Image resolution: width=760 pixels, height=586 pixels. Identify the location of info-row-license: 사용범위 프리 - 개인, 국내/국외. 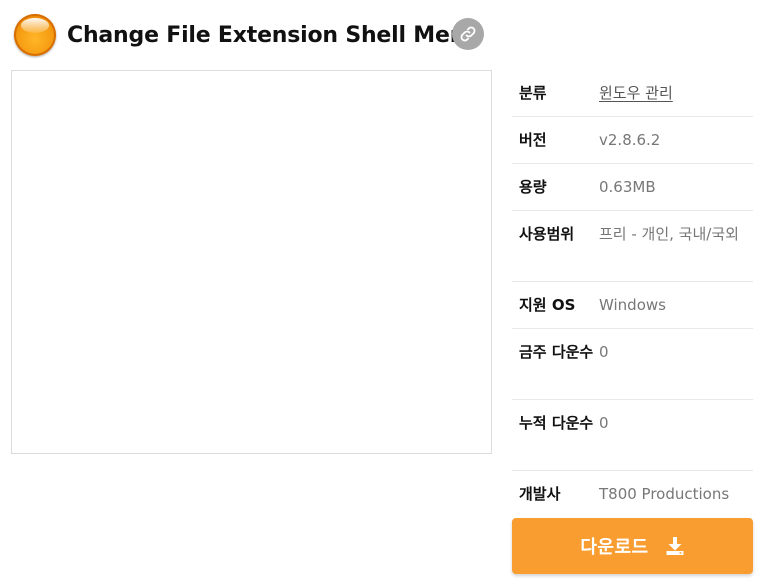
(632, 246).